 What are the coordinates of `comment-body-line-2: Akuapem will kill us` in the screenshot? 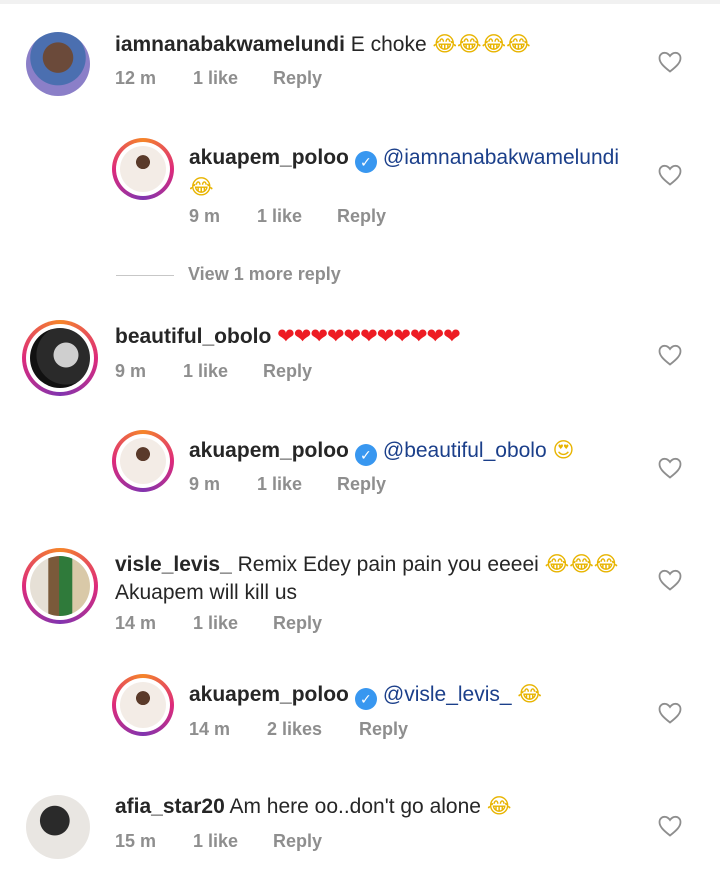 It's located at (206, 592).